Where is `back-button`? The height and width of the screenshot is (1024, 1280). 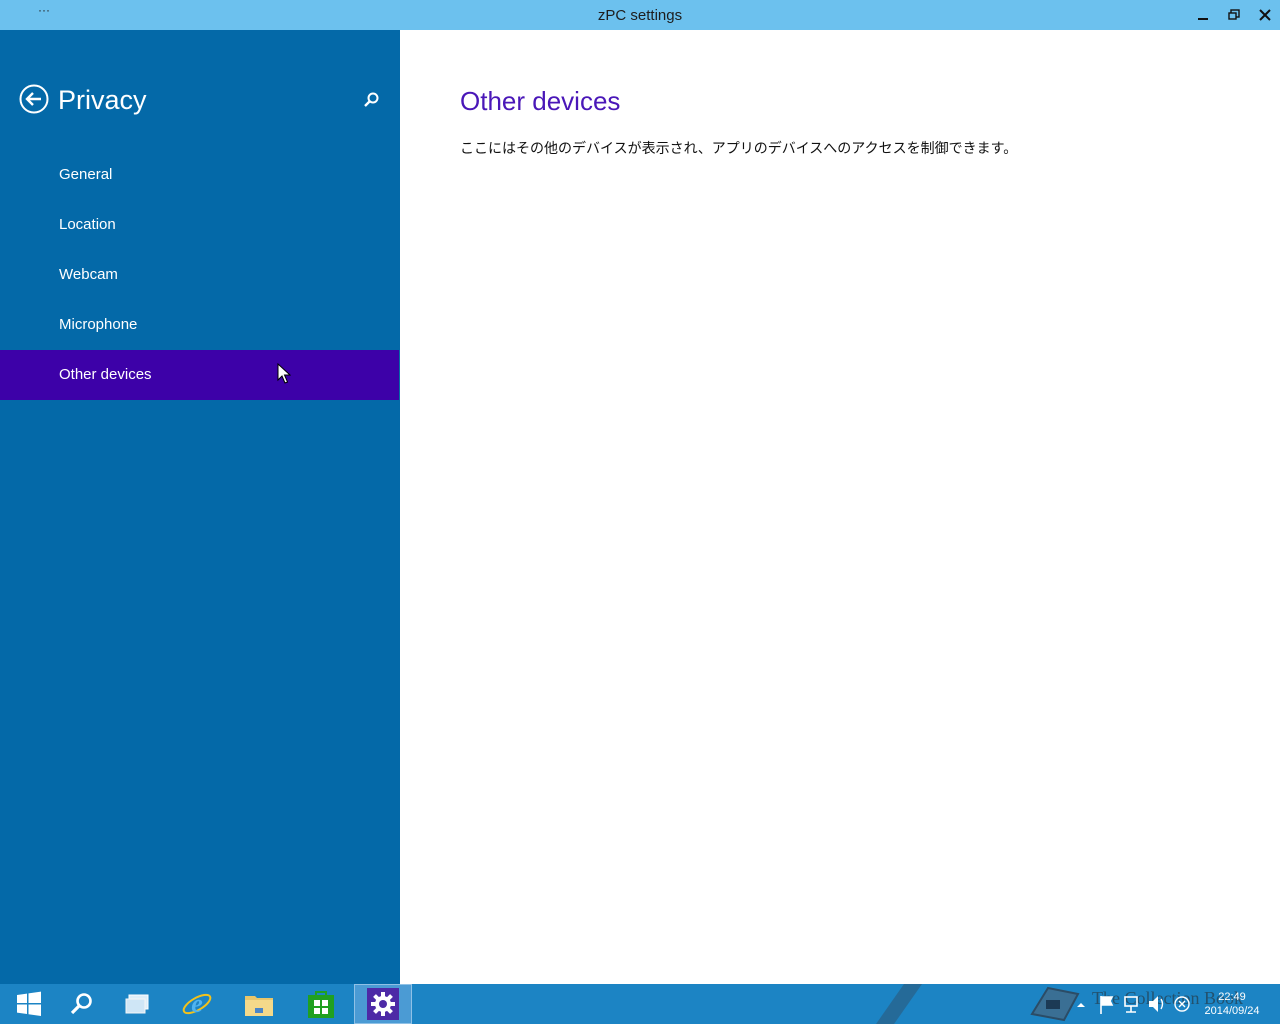 back-button is located at coordinates (34, 99).